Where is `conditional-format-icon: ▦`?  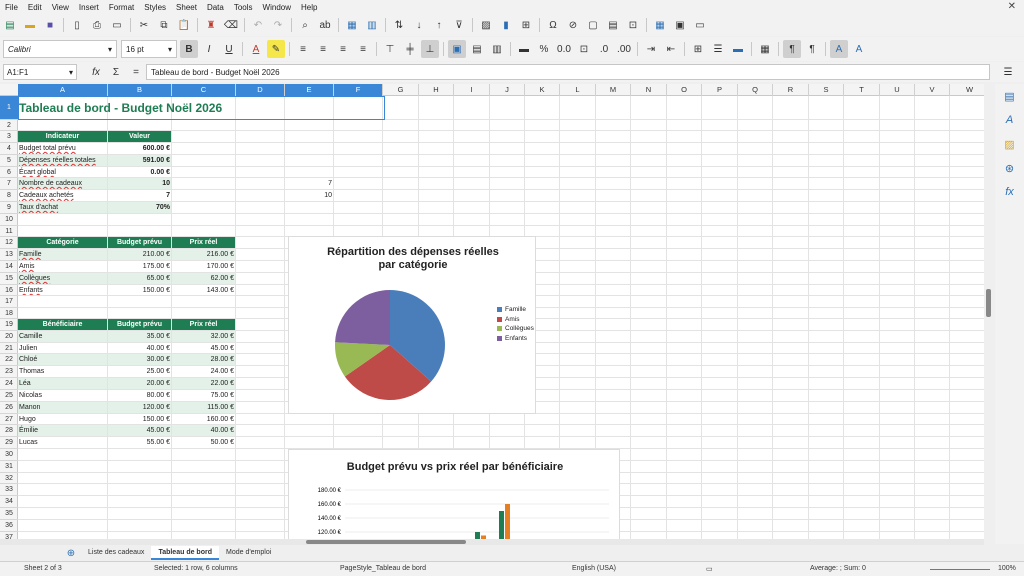
conditional-format-icon: ▦ is located at coordinates (765, 49).